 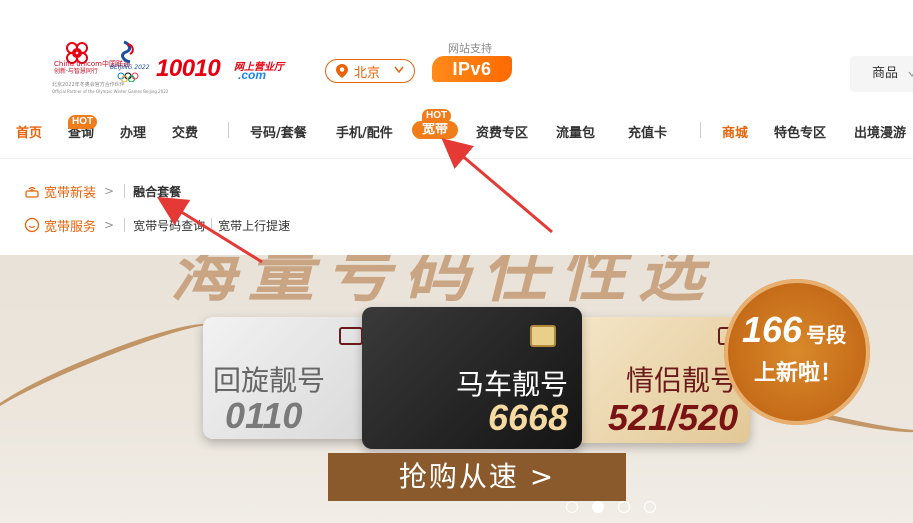 I want to click on site-logo-number: 10010, so click(x=188, y=69).